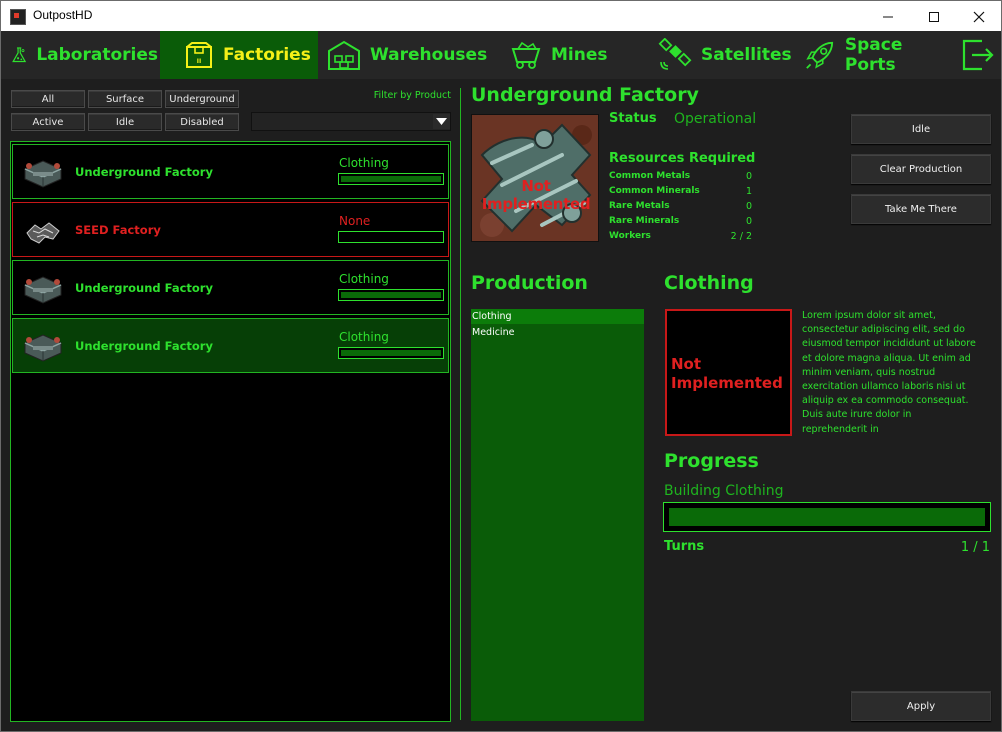 Image resolution: width=1002 pixels, height=732 pixels. Describe the element at coordinates (19, 55) in the screenshot. I see `flask-icon` at that location.